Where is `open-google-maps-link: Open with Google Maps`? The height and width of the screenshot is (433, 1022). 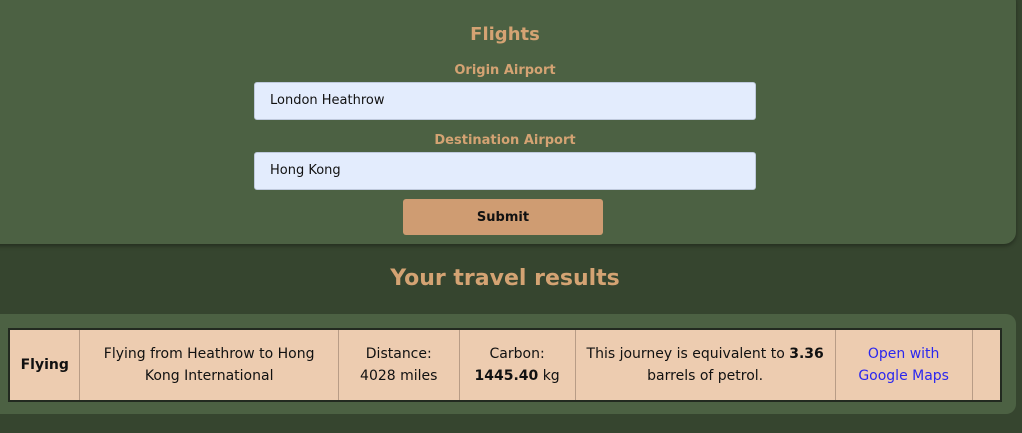
open-google-maps-link: Open with Google Maps is located at coordinates (903, 365).